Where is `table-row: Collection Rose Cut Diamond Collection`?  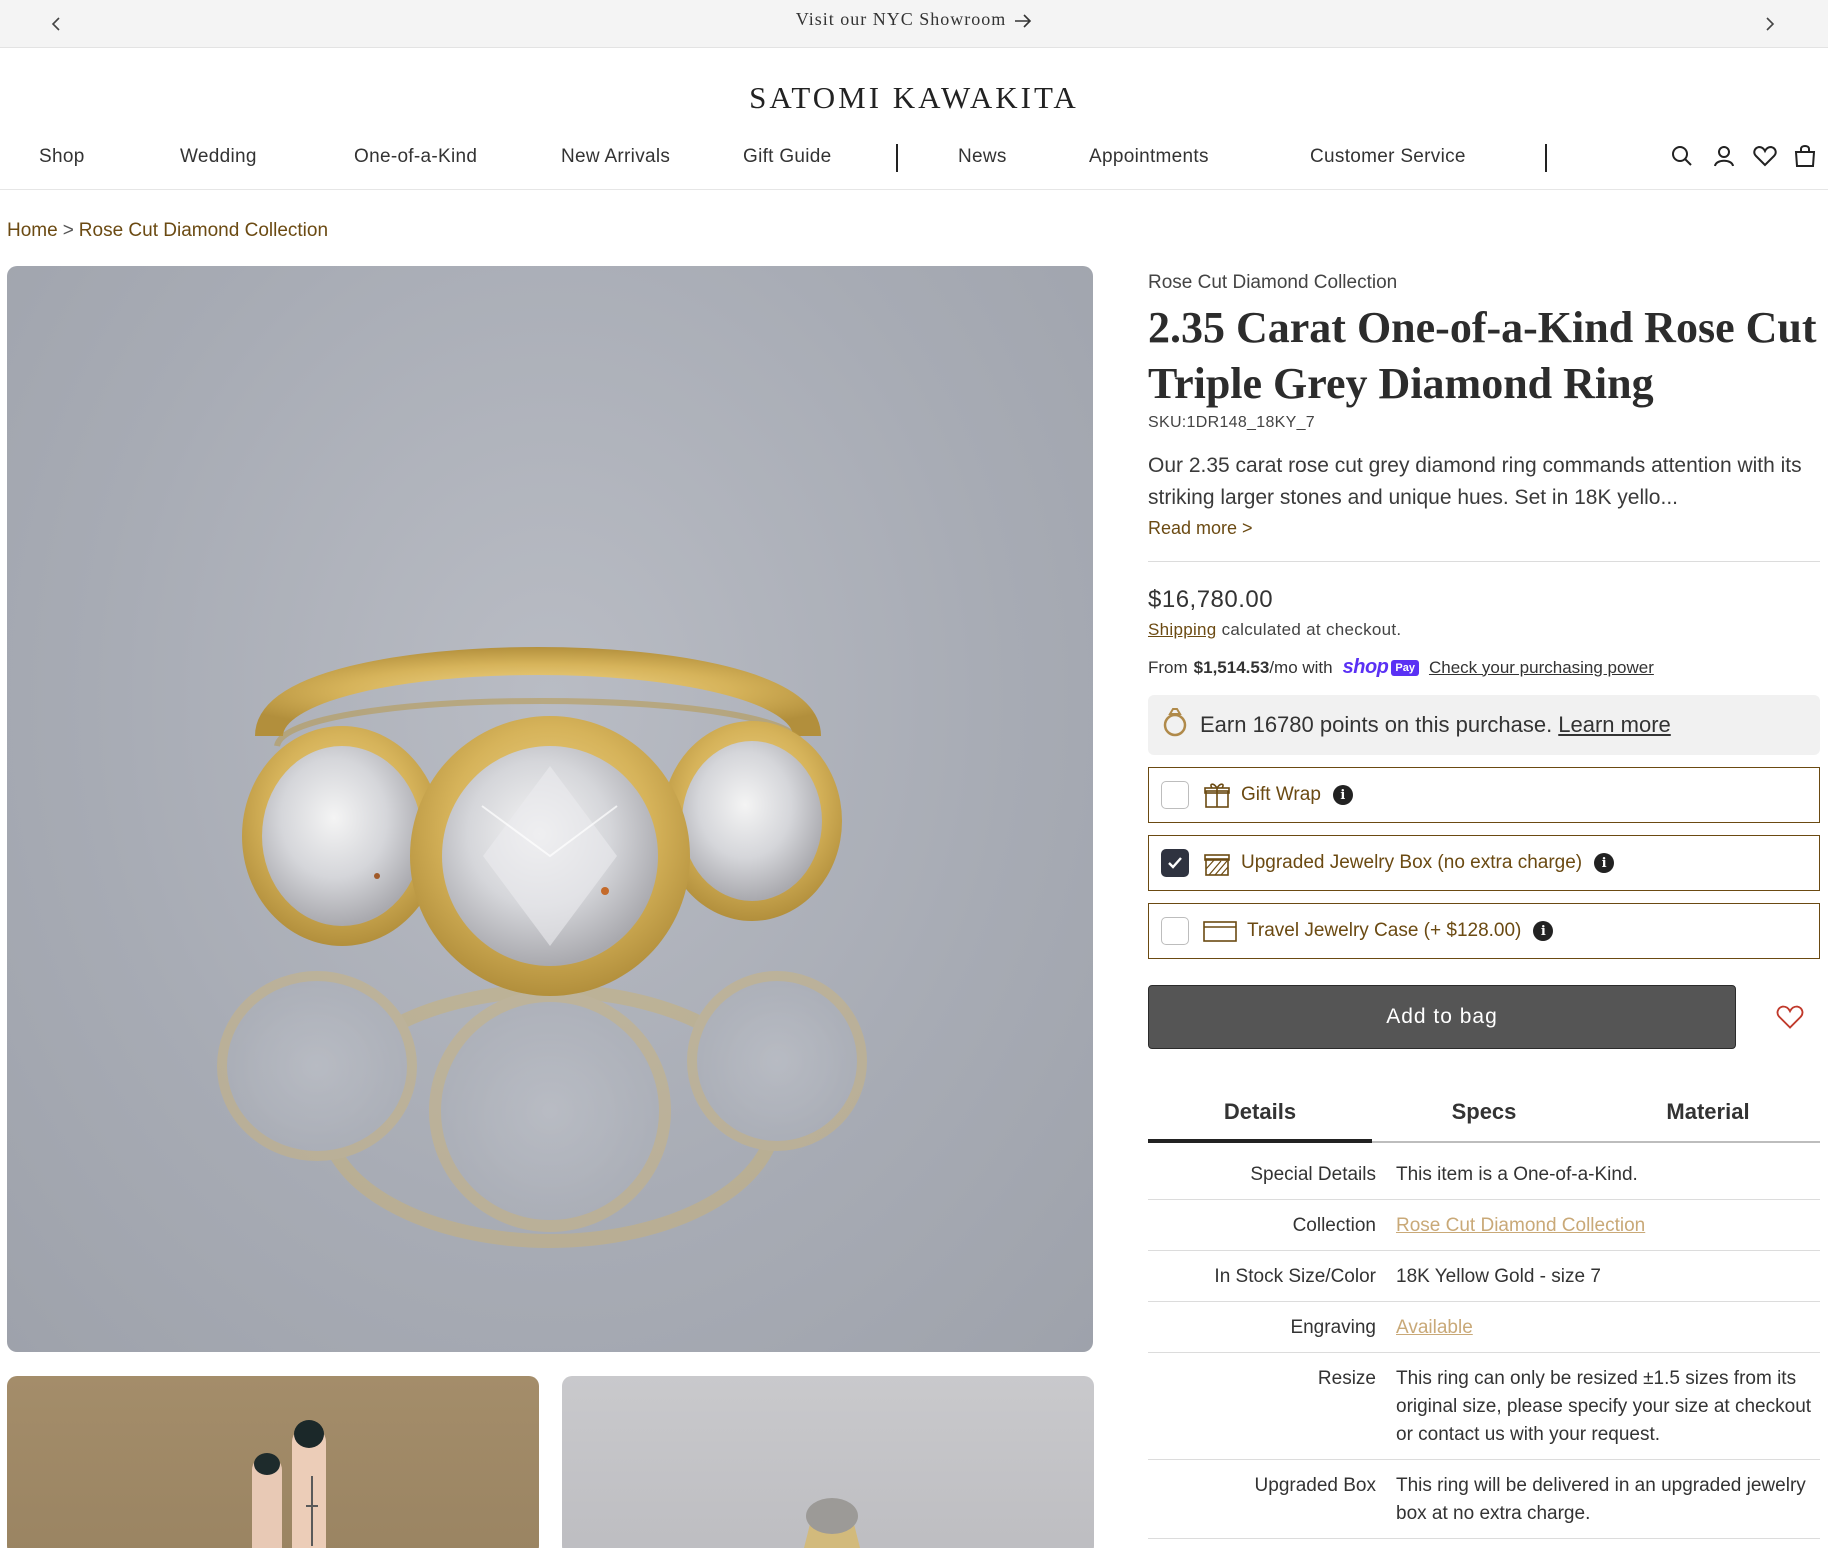
table-row: Collection Rose Cut Diamond Collection is located at coordinates (1484, 1225).